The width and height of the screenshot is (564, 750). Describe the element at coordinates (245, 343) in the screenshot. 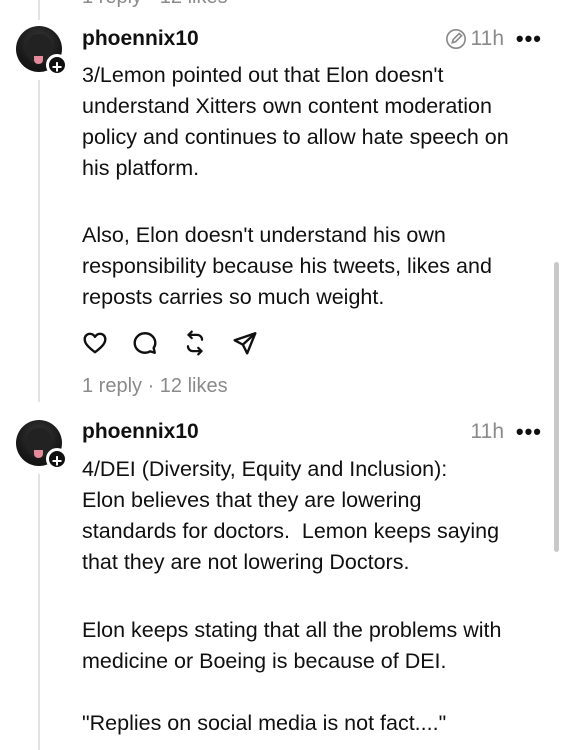

I see `share-icon` at that location.